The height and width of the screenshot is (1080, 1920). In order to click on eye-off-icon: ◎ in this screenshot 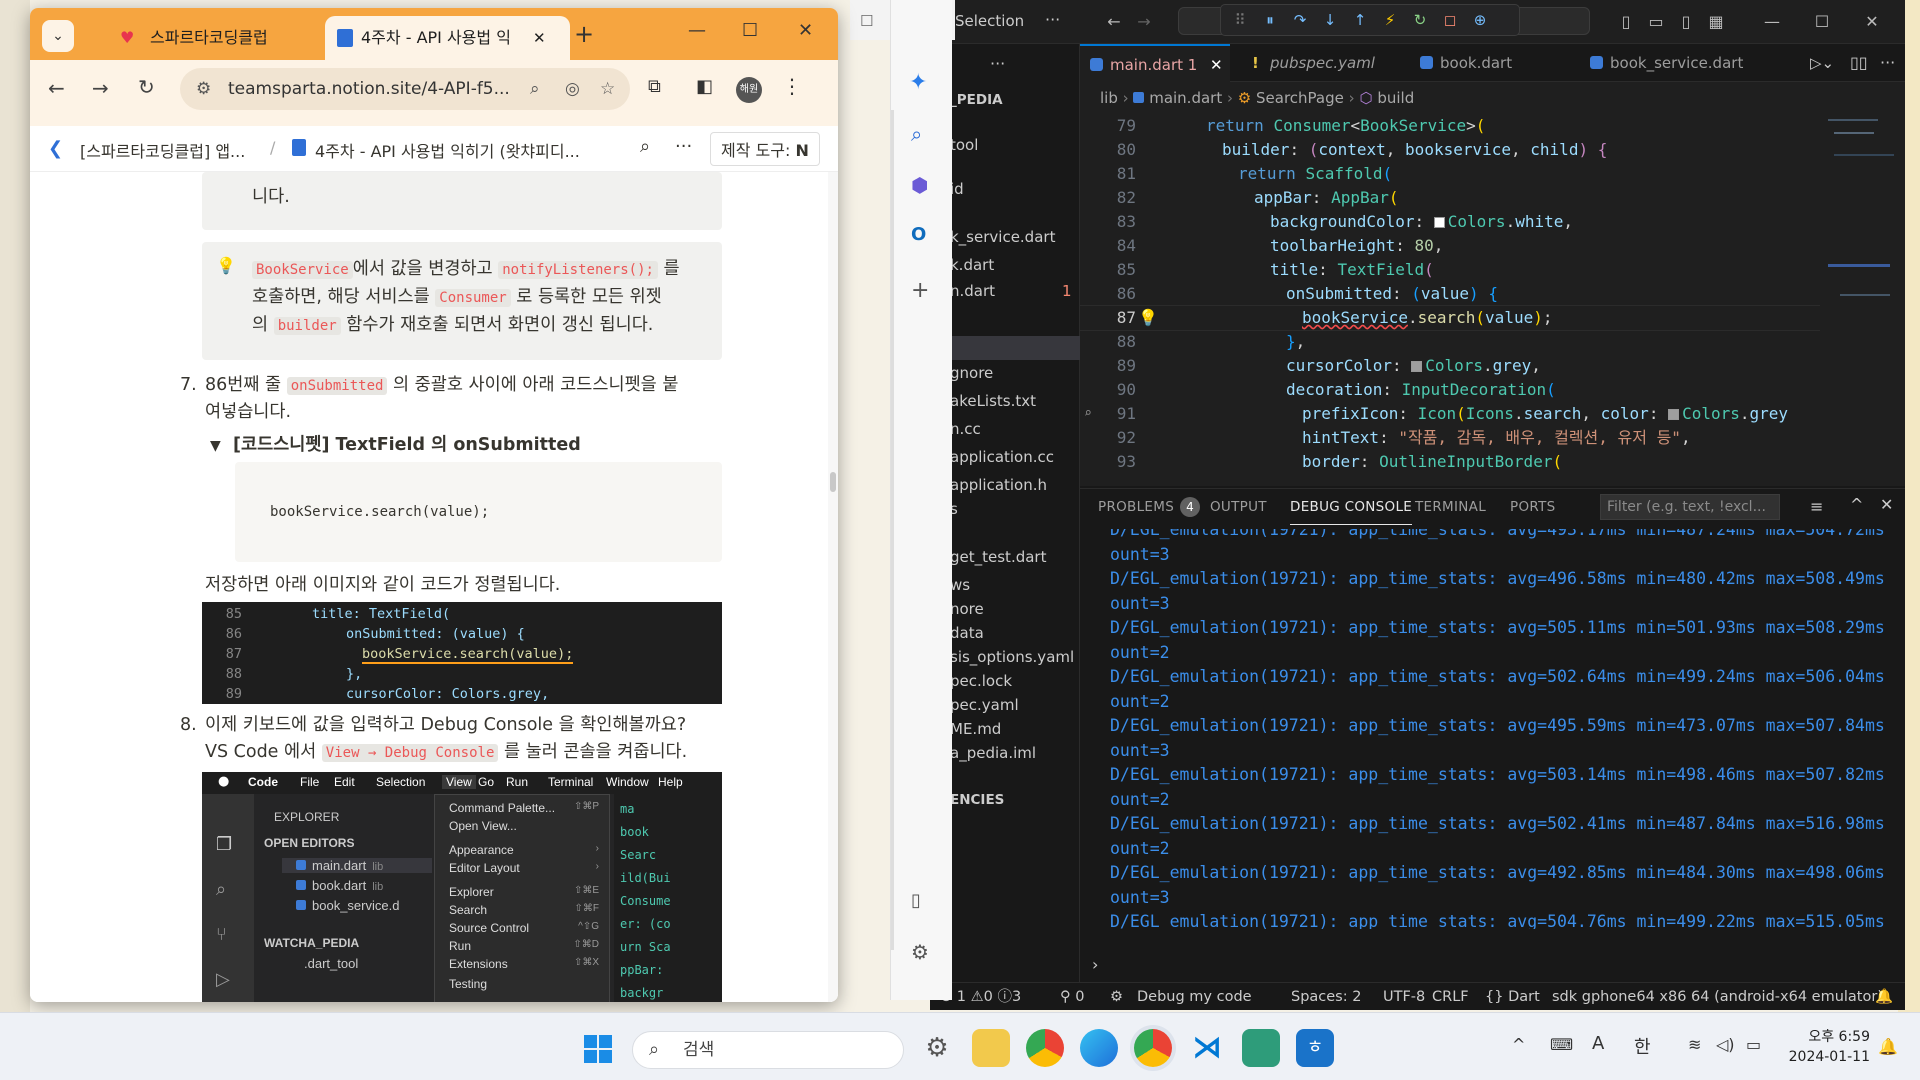, I will do `click(572, 89)`.